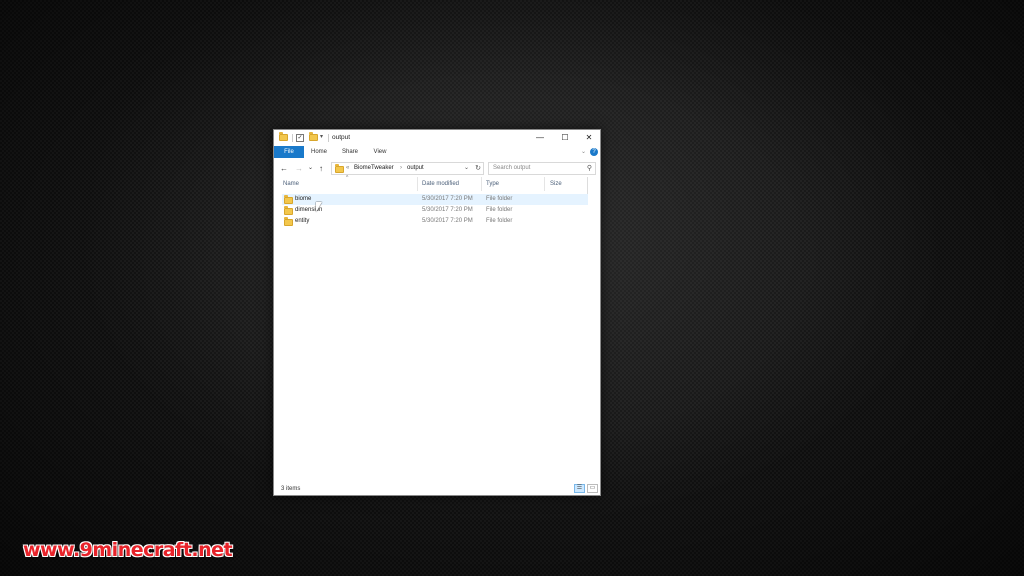  I want to click on column-date-modified: Date modified, so click(440, 184).